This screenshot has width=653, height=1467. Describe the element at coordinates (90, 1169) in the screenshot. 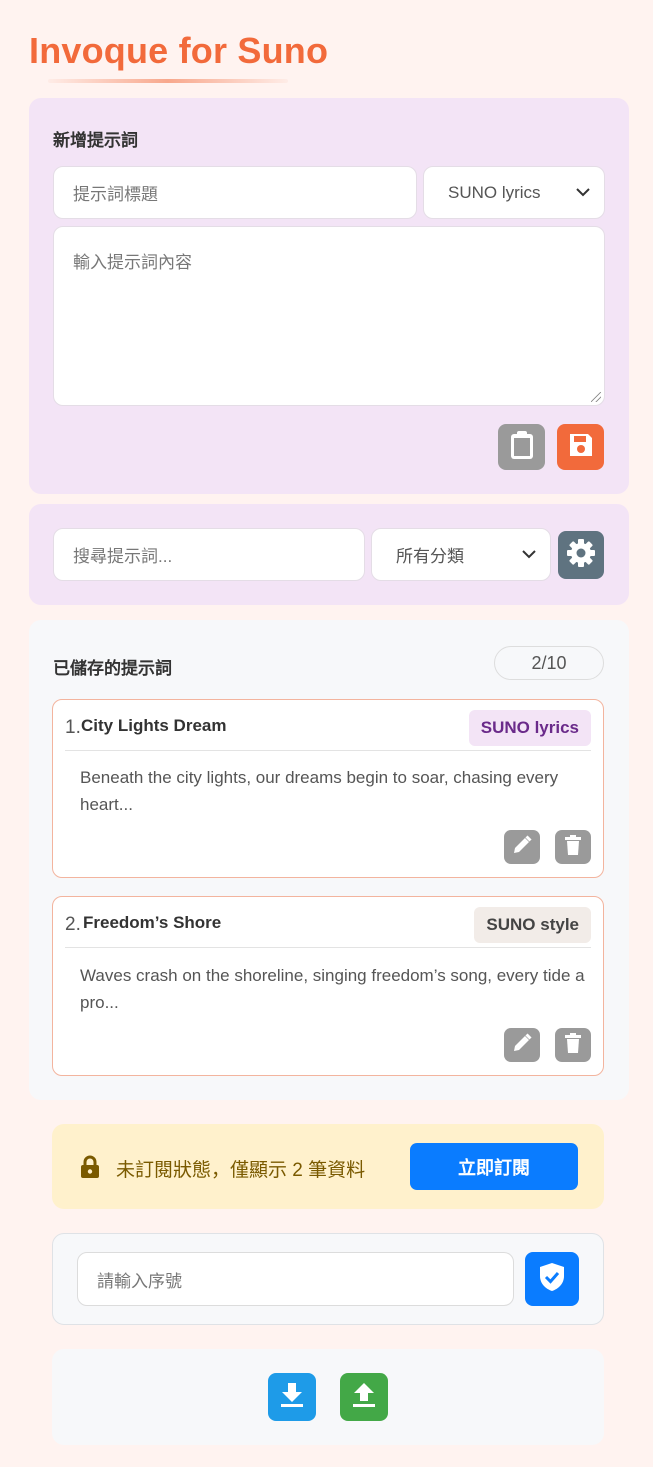

I see `lock-icon` at that location.